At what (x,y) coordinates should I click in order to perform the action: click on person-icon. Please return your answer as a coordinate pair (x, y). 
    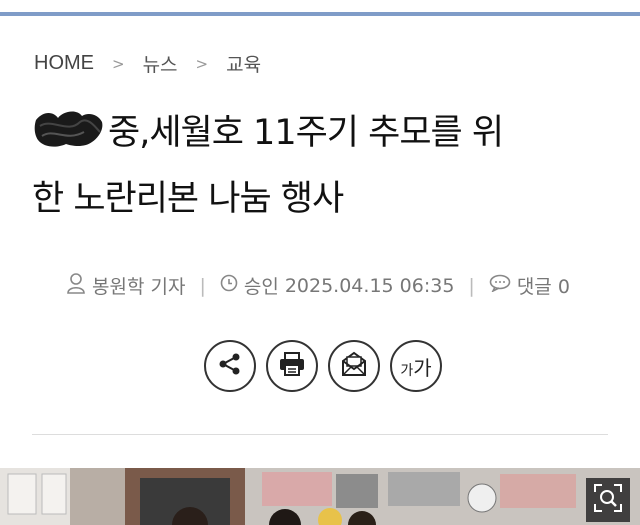
    Looking at the image, I should click on (76, 285).